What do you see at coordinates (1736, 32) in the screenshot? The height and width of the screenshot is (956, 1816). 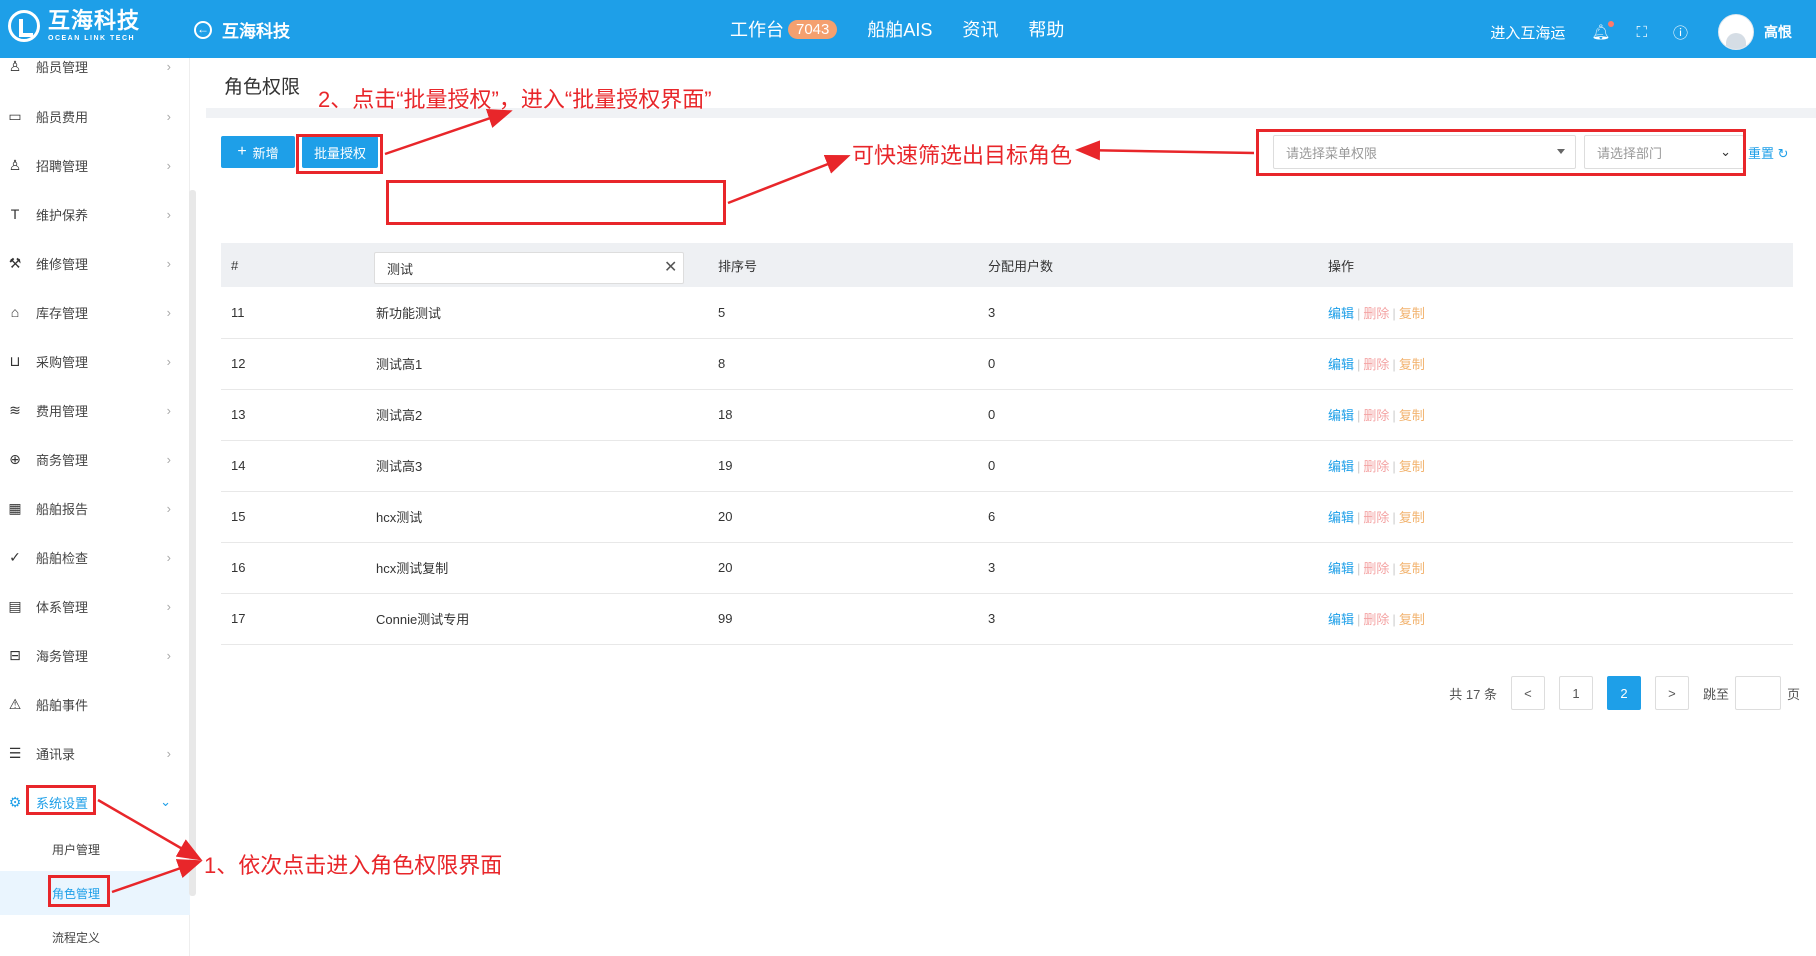 I see `avatar` at bounding box center [1736, 32].